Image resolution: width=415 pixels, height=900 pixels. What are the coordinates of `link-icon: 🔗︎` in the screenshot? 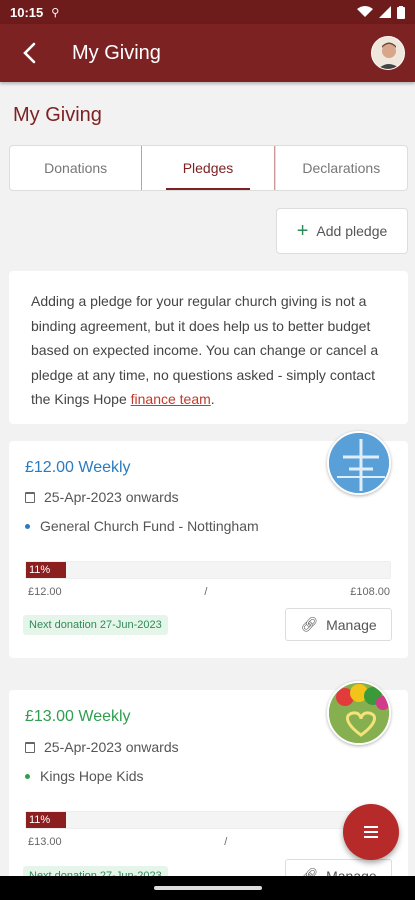 It's located at (309, 624).